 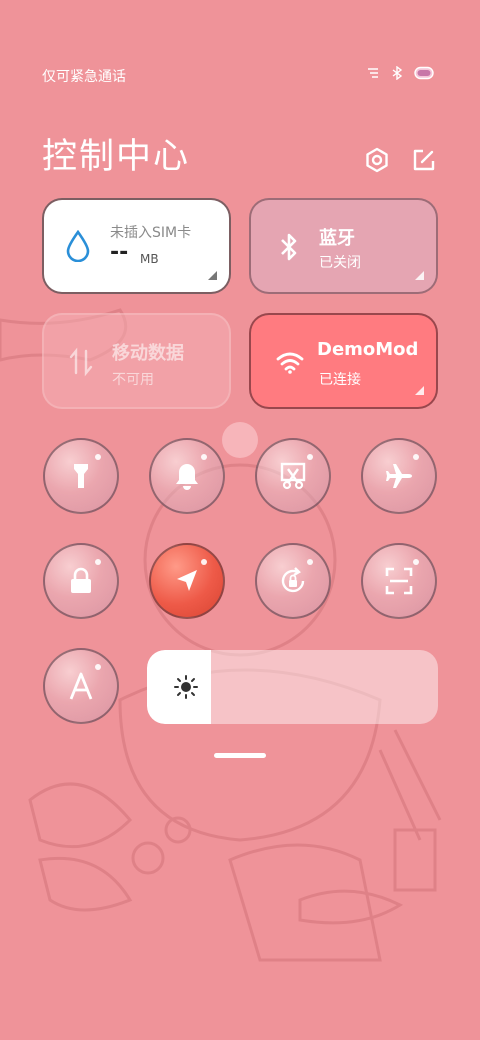 I want to click on lock-screen-toggle, so click(x=81, y=581).